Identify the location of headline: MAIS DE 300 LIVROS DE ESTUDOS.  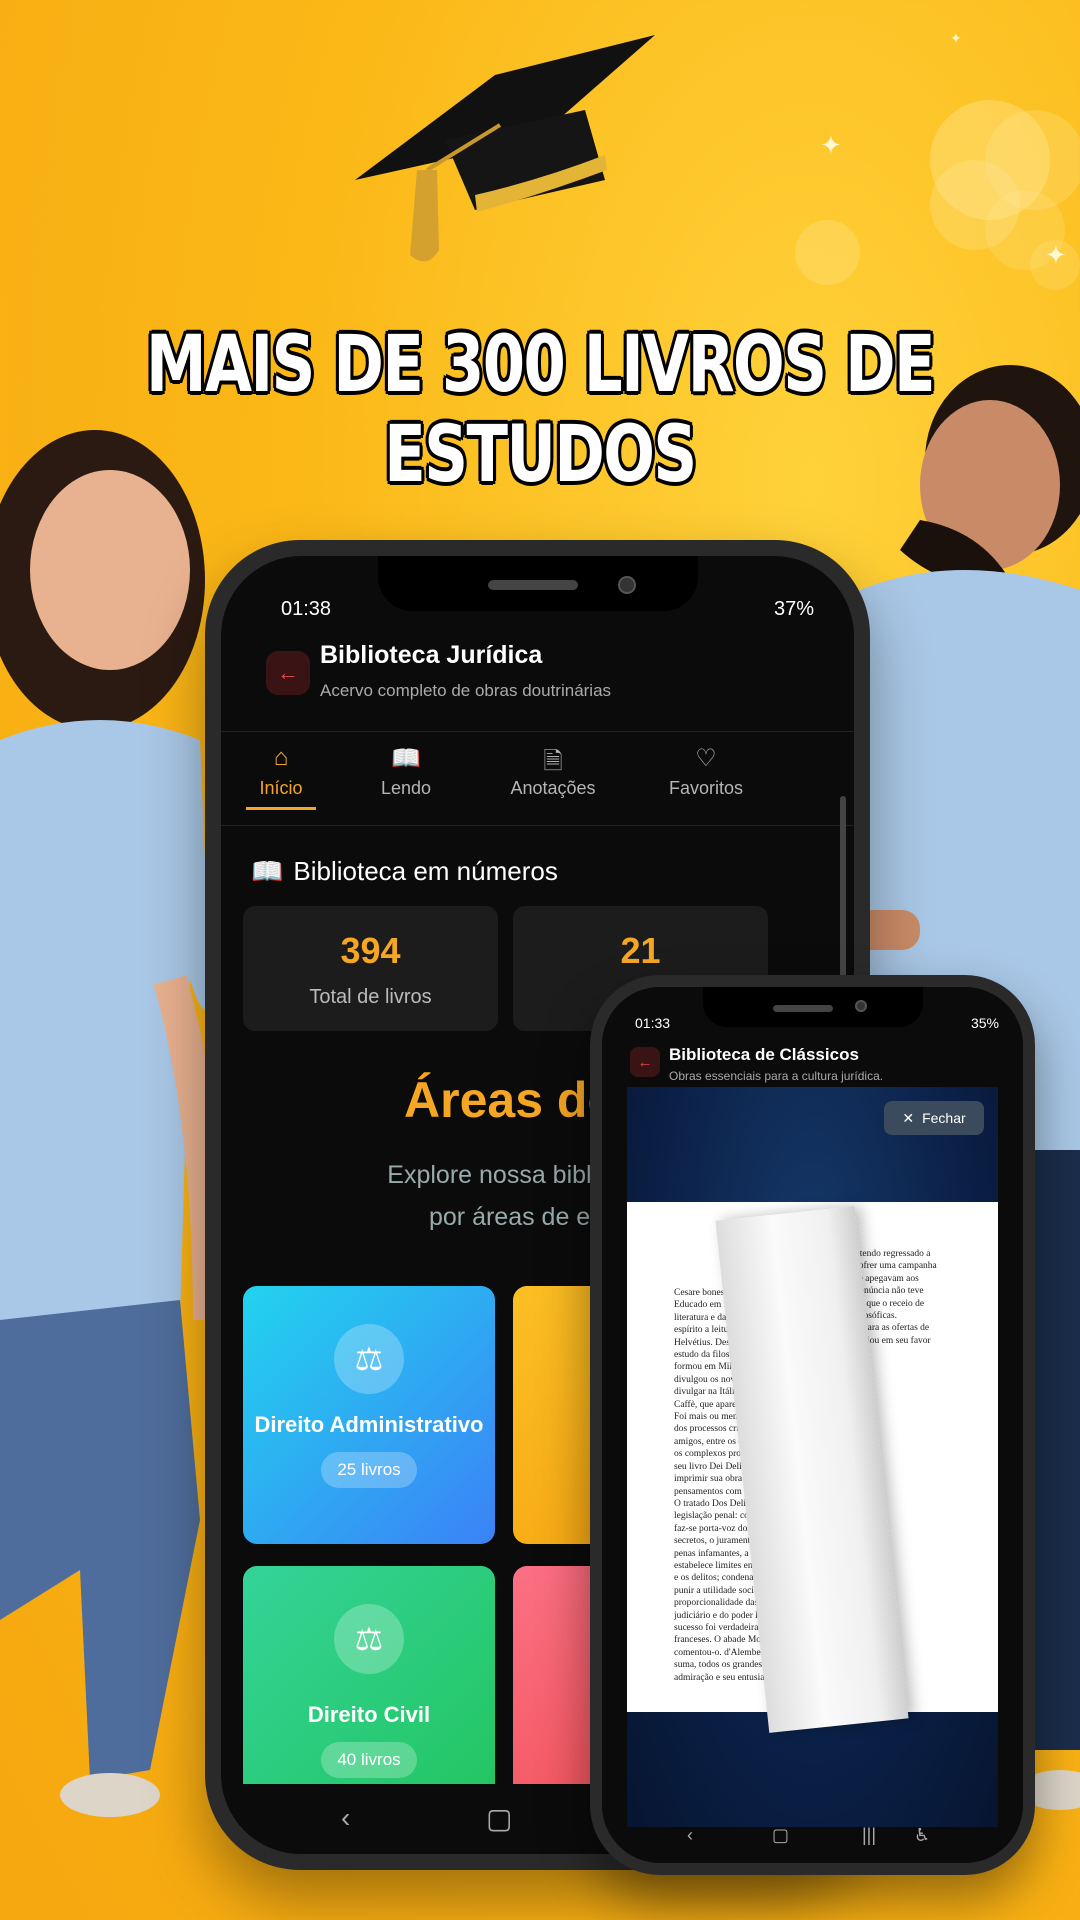
(540, 410).